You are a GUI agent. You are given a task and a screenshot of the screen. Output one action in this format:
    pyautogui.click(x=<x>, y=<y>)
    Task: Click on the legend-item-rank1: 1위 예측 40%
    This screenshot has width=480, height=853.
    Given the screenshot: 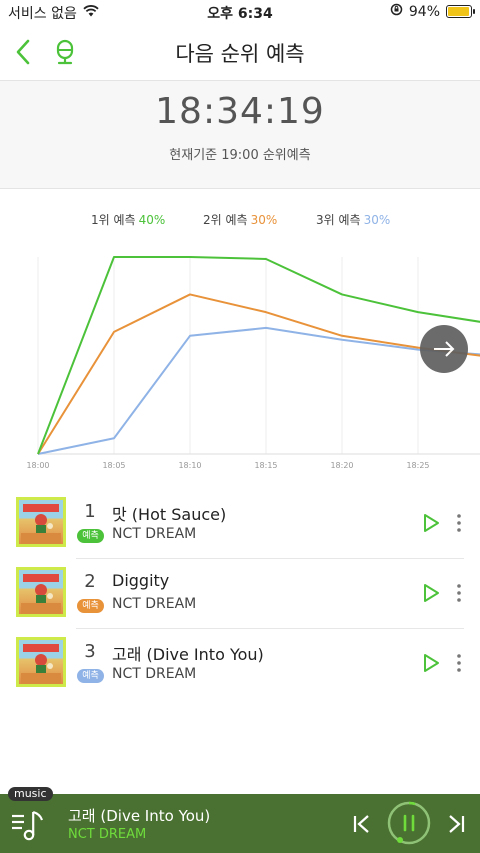 What is the action you would take?
    pyautogui.click(x=128, y=219)
    